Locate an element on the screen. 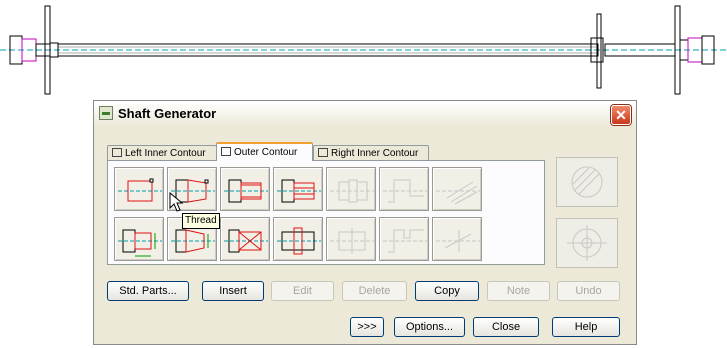 This screenshot has width=727, height=348. cross-cut-icon is located at coordinates (246, 241).